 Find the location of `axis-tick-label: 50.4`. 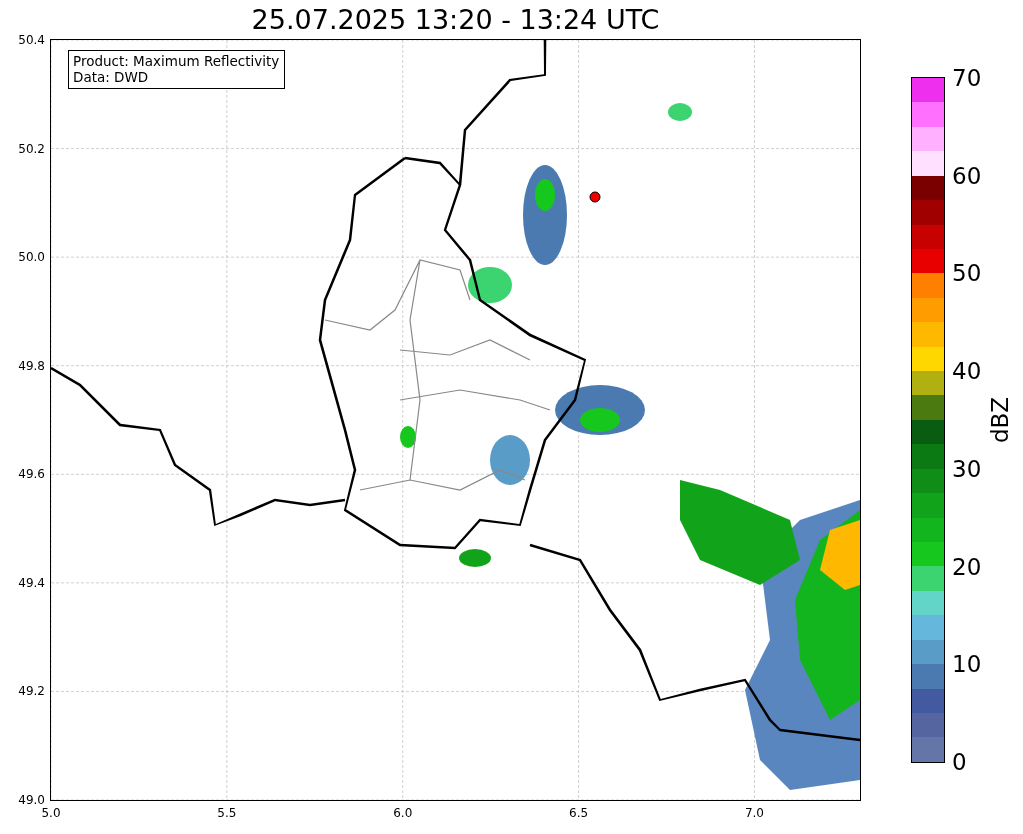

axis-tick-label: 50.4 is located at coordinates (31, 40).